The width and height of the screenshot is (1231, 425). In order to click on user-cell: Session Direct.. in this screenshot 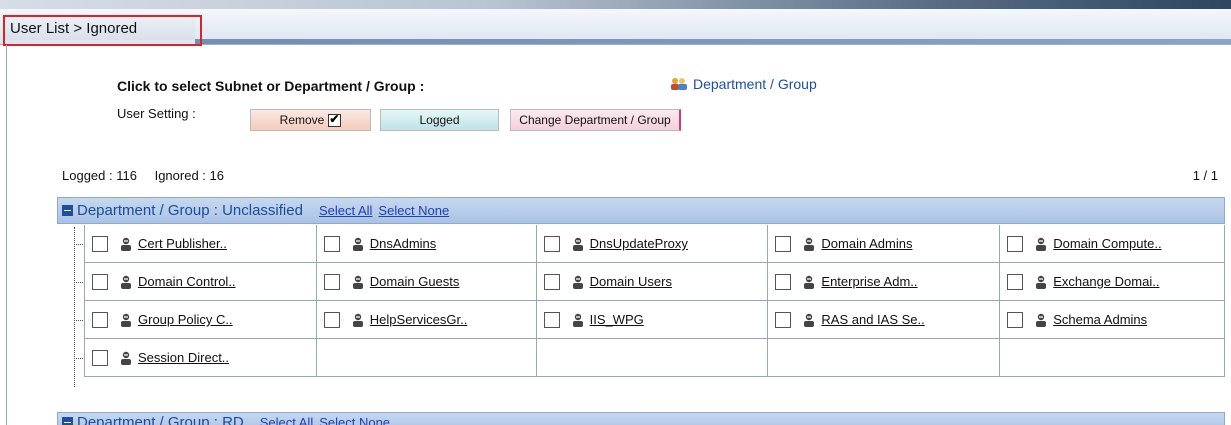, I will do `click(201, 357)`.